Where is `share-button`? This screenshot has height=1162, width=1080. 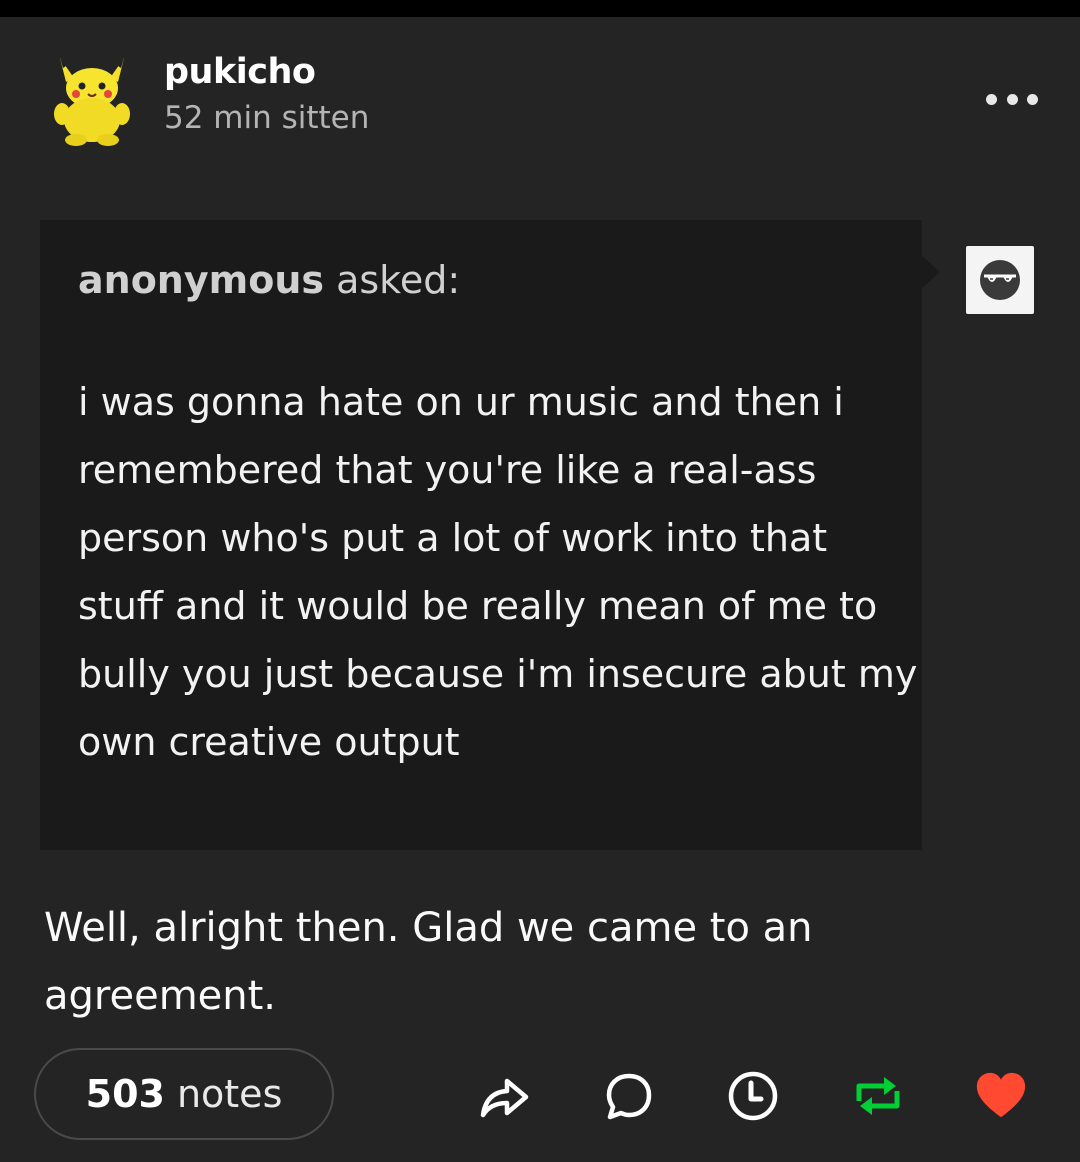 share-button is located at coordinates (504, 1096).